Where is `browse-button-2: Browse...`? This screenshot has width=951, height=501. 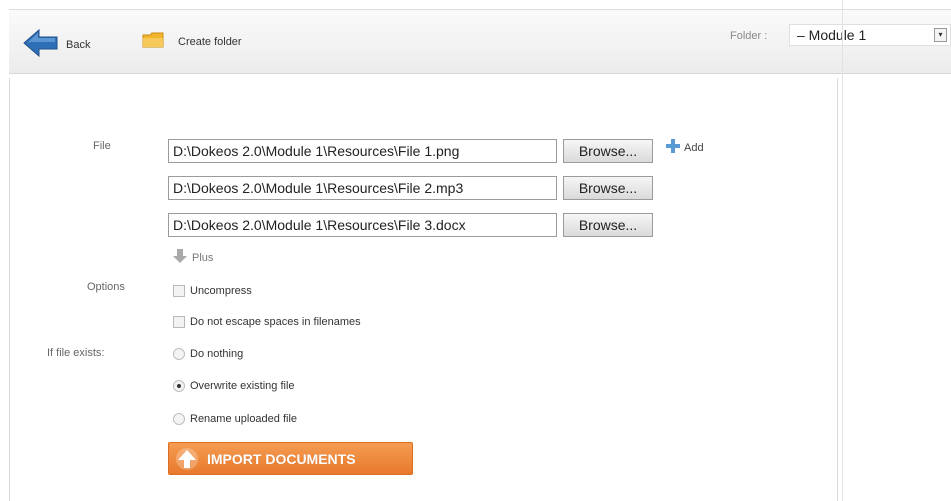
browse-button-2: Browse... is located at coordinates (608, 188).